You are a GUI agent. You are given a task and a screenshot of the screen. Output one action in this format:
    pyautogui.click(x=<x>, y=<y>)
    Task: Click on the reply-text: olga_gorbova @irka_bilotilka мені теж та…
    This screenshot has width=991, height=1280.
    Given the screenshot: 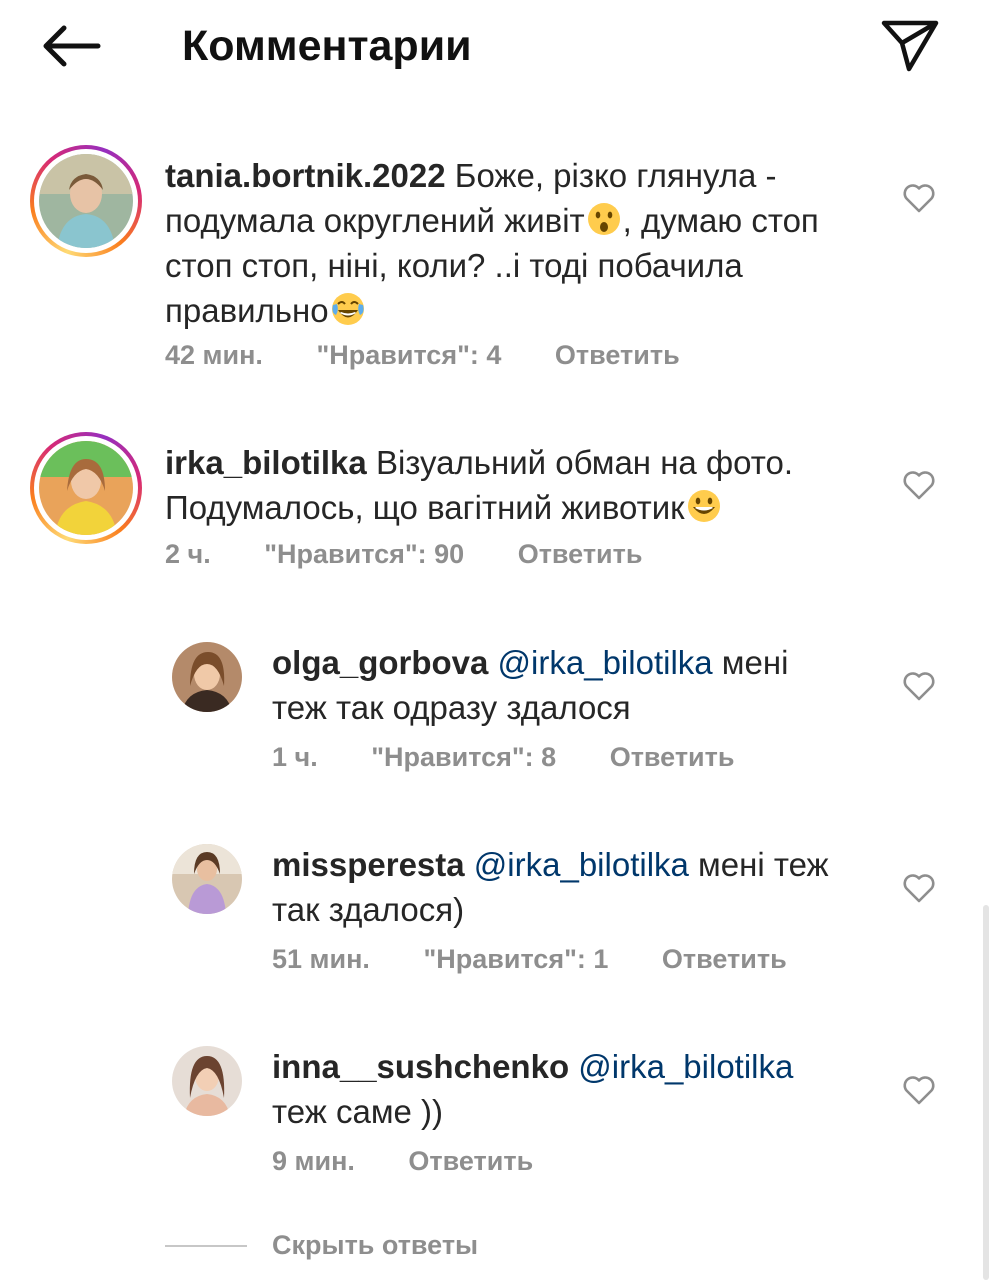 What is the action you would take?
    pyautogui.click(x=562, y=685)
    